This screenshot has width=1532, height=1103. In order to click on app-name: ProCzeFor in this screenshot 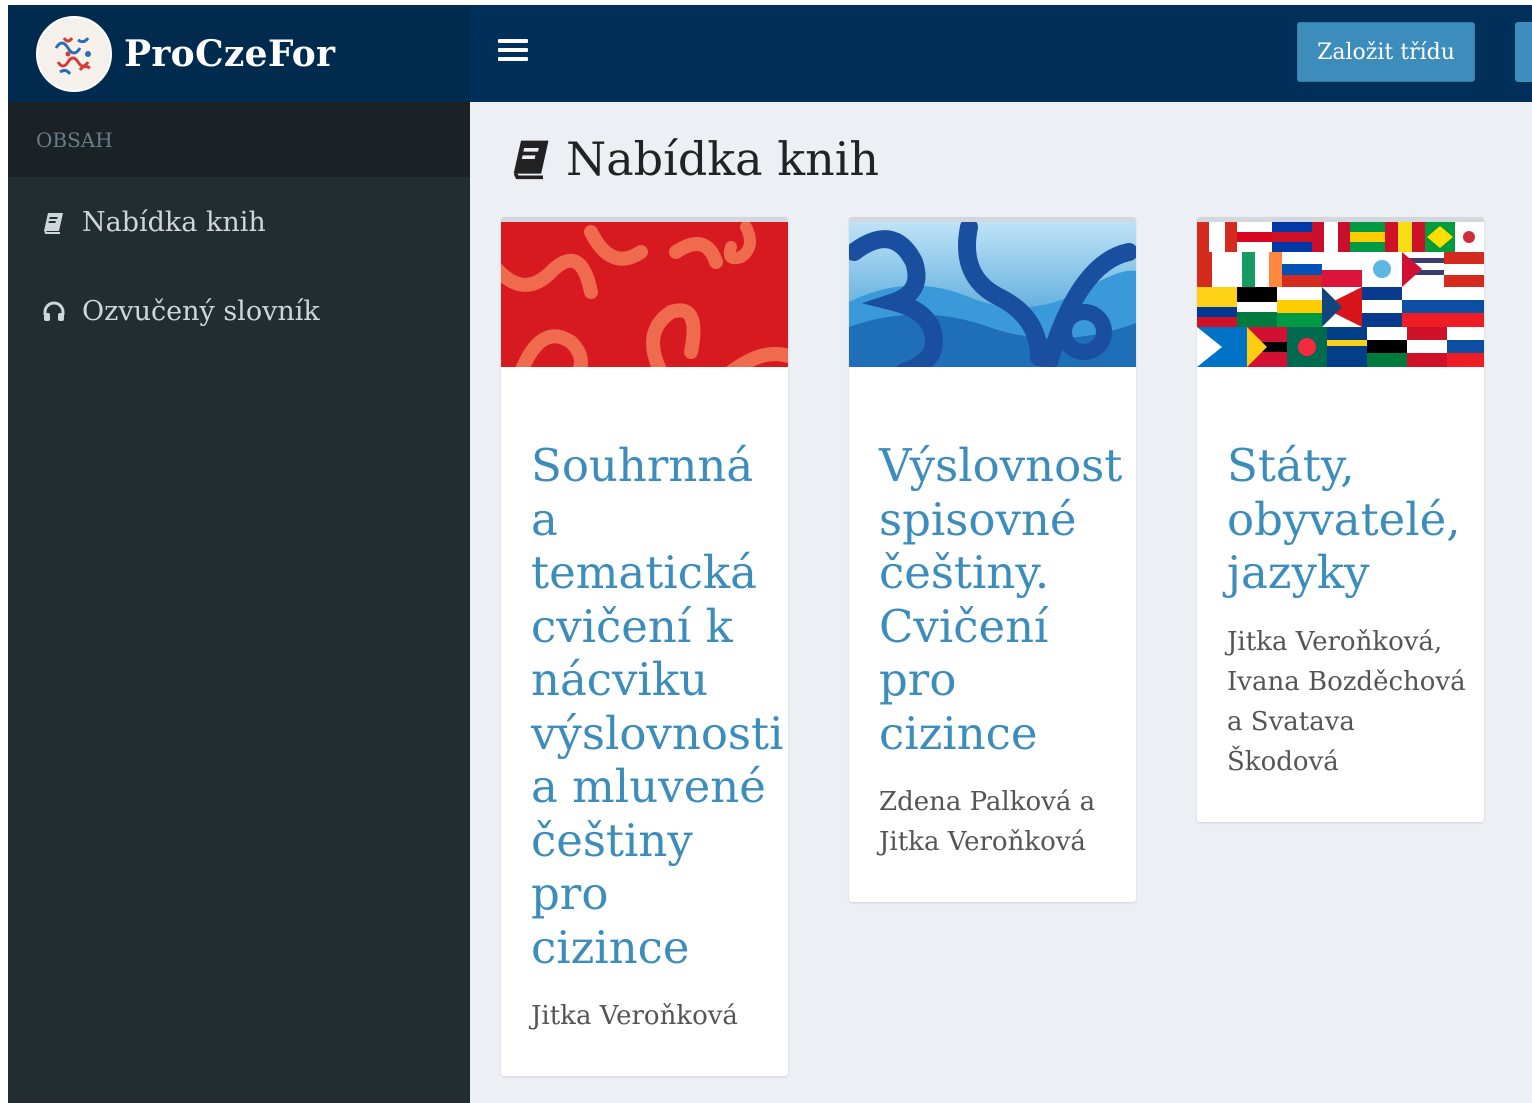, I will do `click(230, 53)`.